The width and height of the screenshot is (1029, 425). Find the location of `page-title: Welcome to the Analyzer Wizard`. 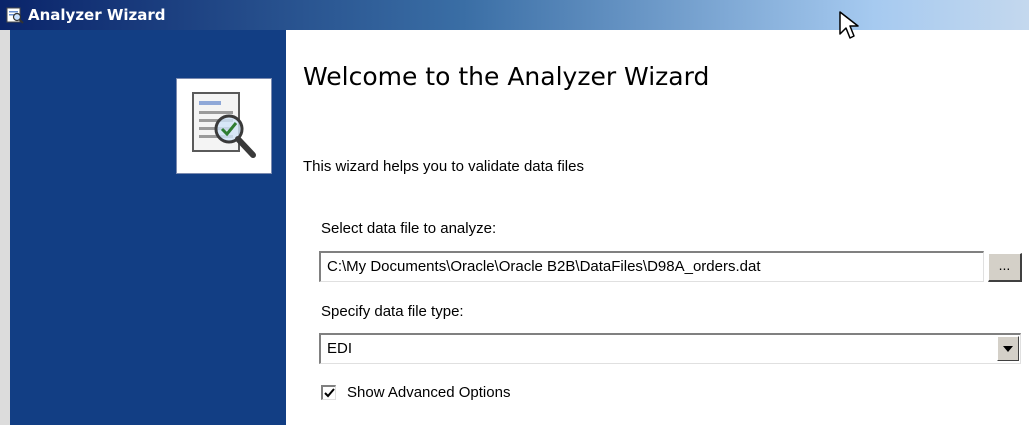

page-title: Welcome to the Analyzer Wizard is located at coordinates (506, 76).